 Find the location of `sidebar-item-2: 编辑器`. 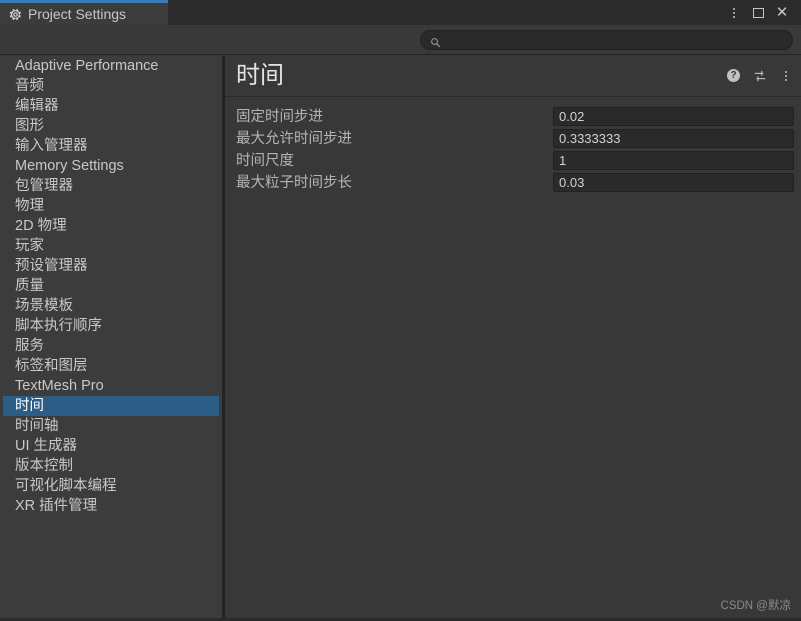

sidebar-item-2: 编辑器 is located at coordinates (111, 106).